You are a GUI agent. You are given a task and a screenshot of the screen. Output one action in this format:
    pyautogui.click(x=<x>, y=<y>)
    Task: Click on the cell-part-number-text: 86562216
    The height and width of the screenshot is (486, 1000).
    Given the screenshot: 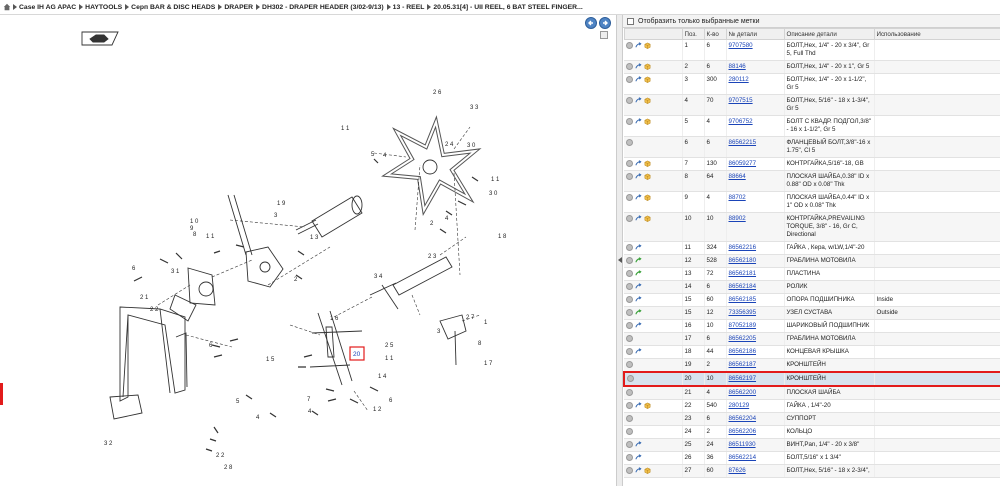 What is the action you would take?
    pyautogui.click(x=743, y=247)
    